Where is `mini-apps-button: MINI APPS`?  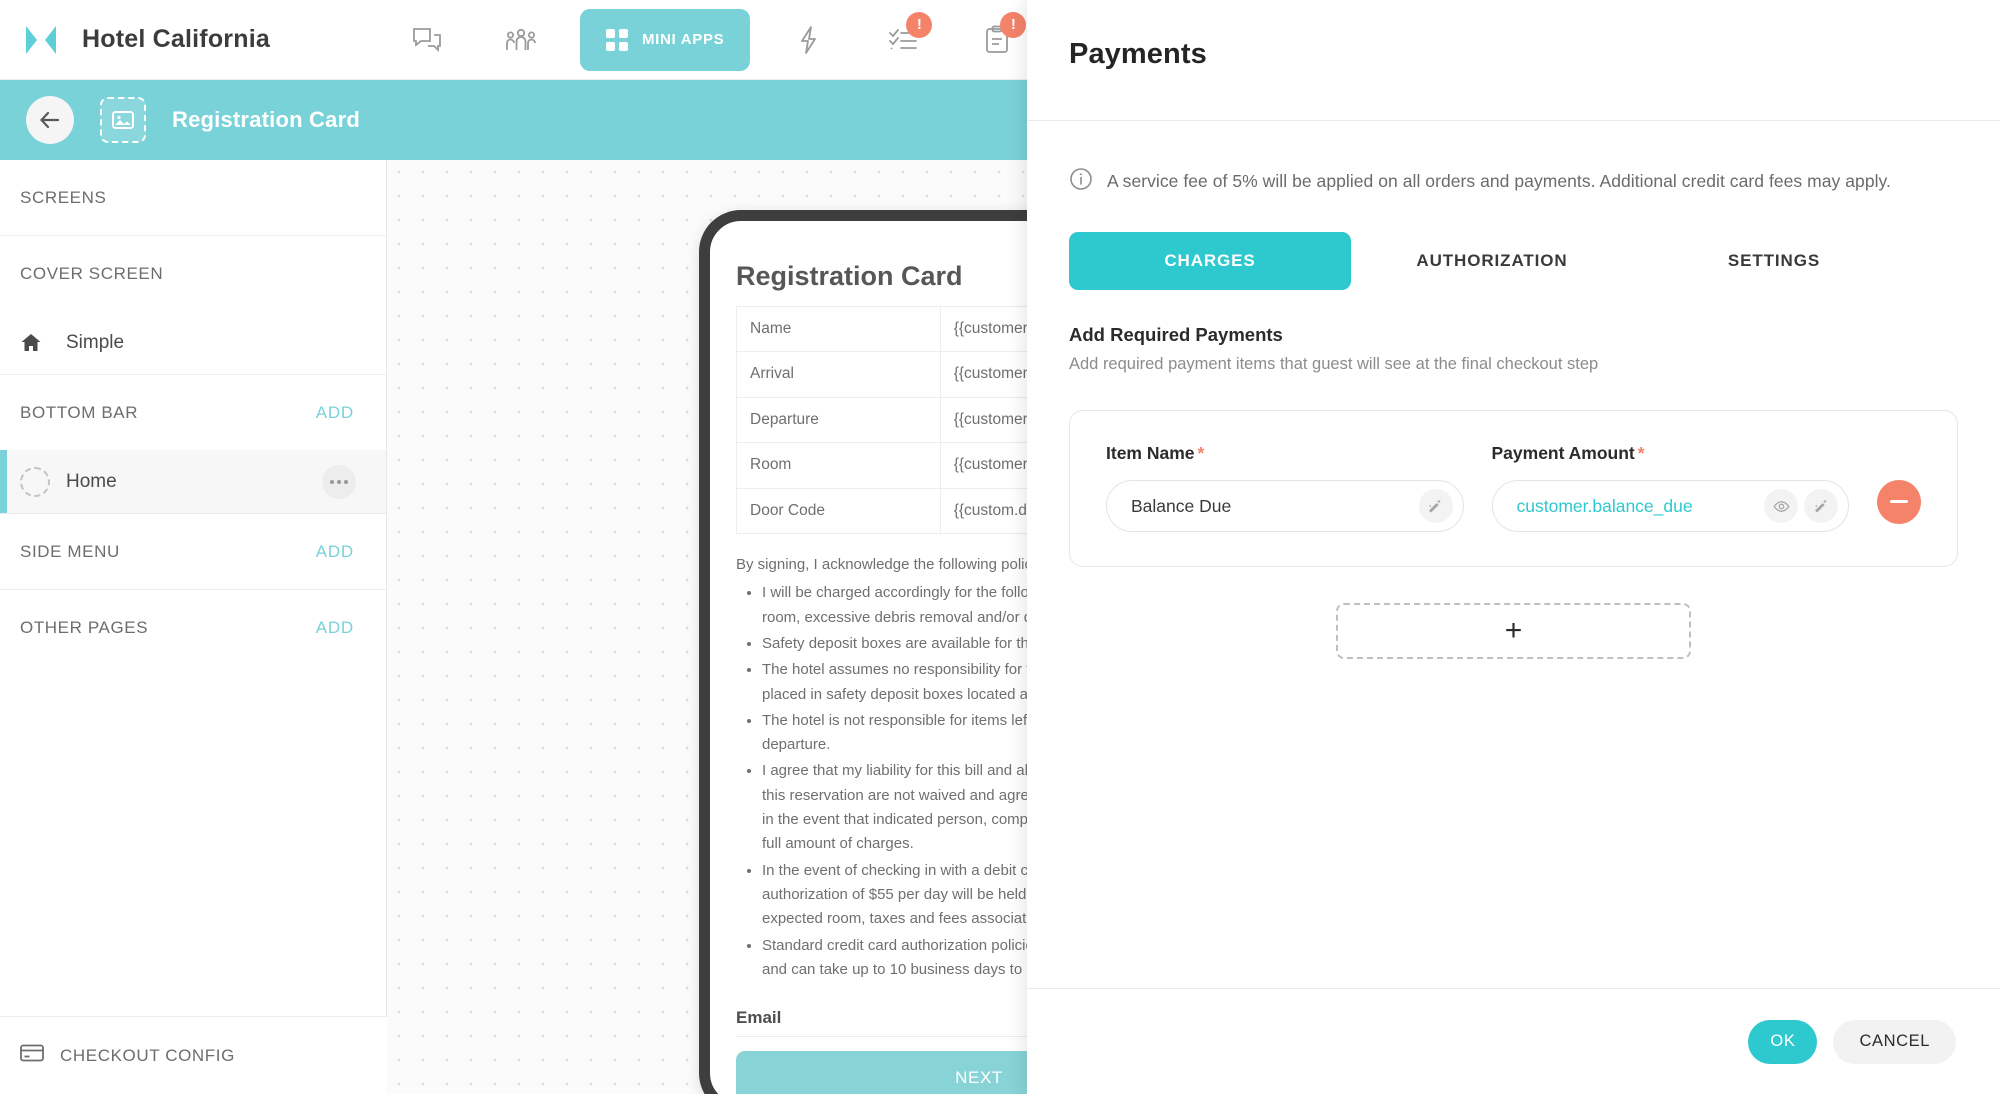 mini-apps-button: MINI APPS is located at coordinates (665, 39).